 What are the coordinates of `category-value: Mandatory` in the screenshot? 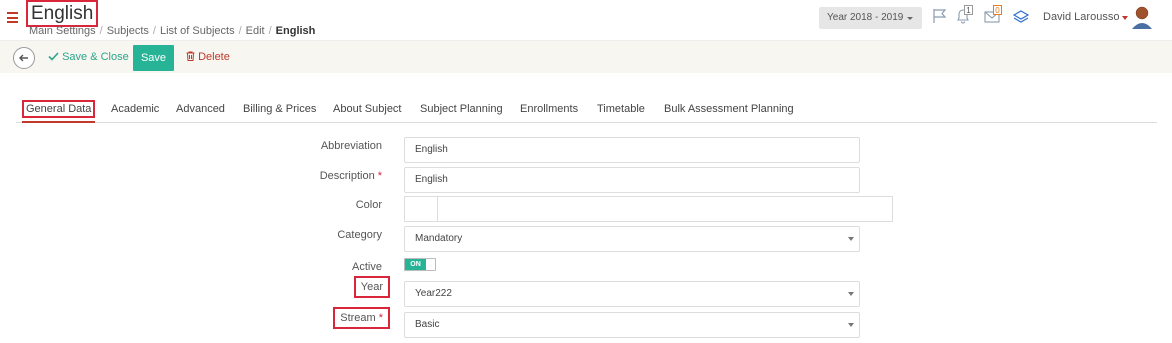 It's located at (439, 238).